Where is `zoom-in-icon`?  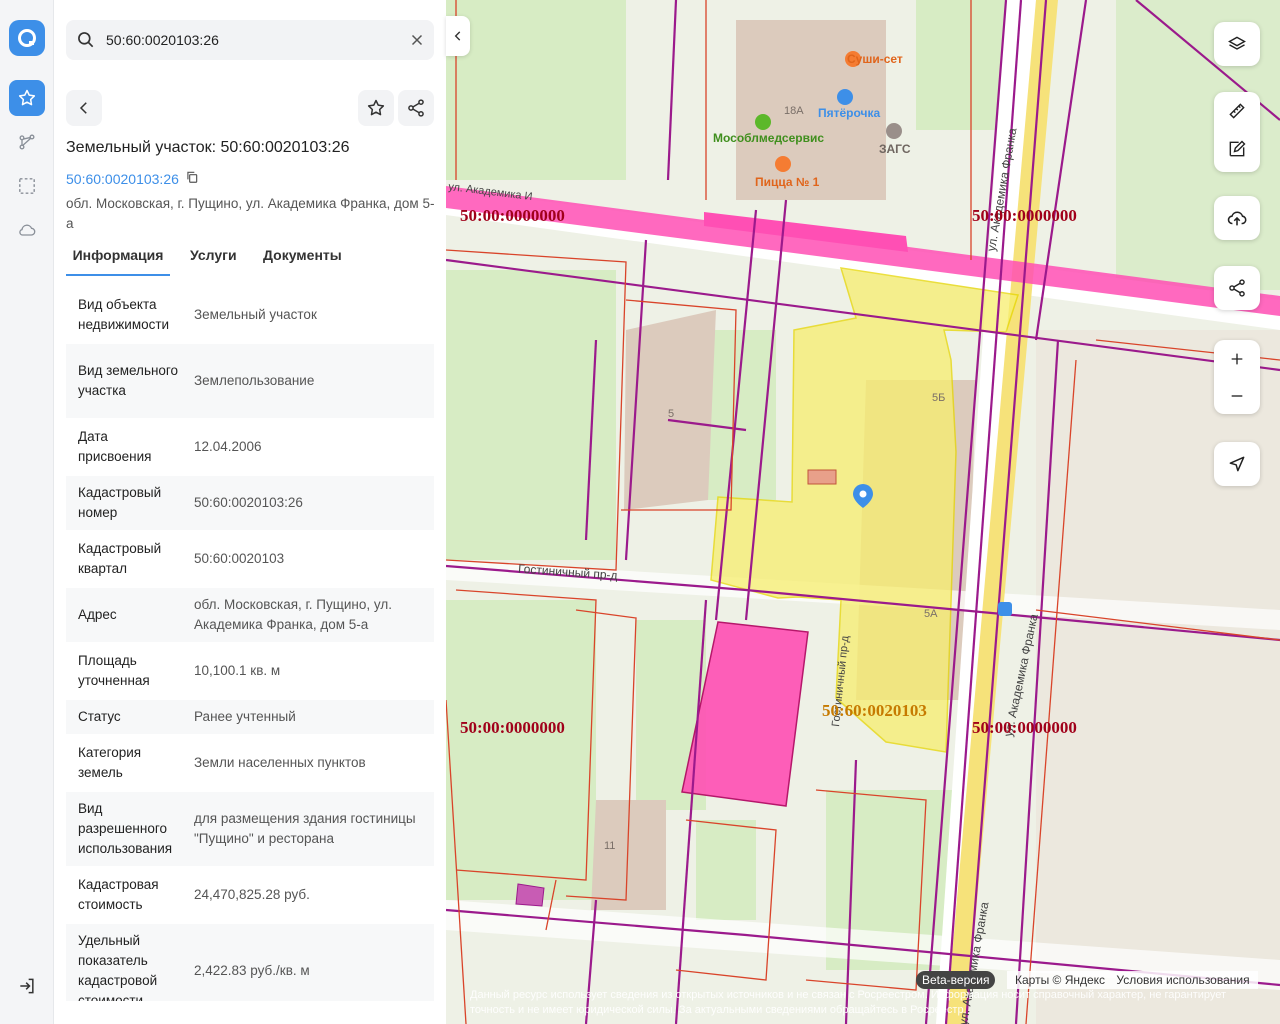
zoom-in-icon is located at coordinates (1237, 358).